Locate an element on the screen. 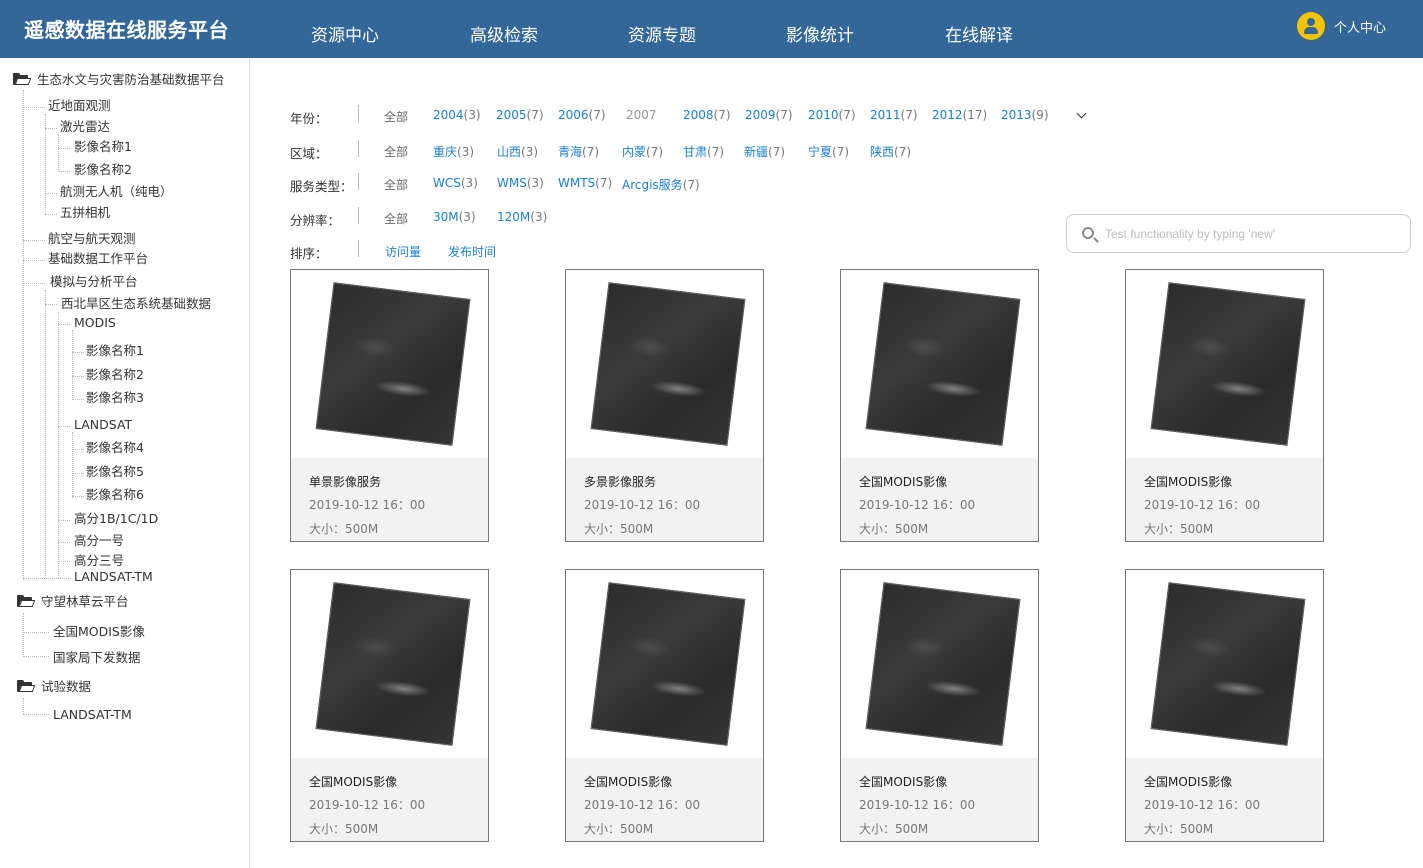 This screenshot has width=1423, height=868. search-input is located at coordinates (1250, 234).